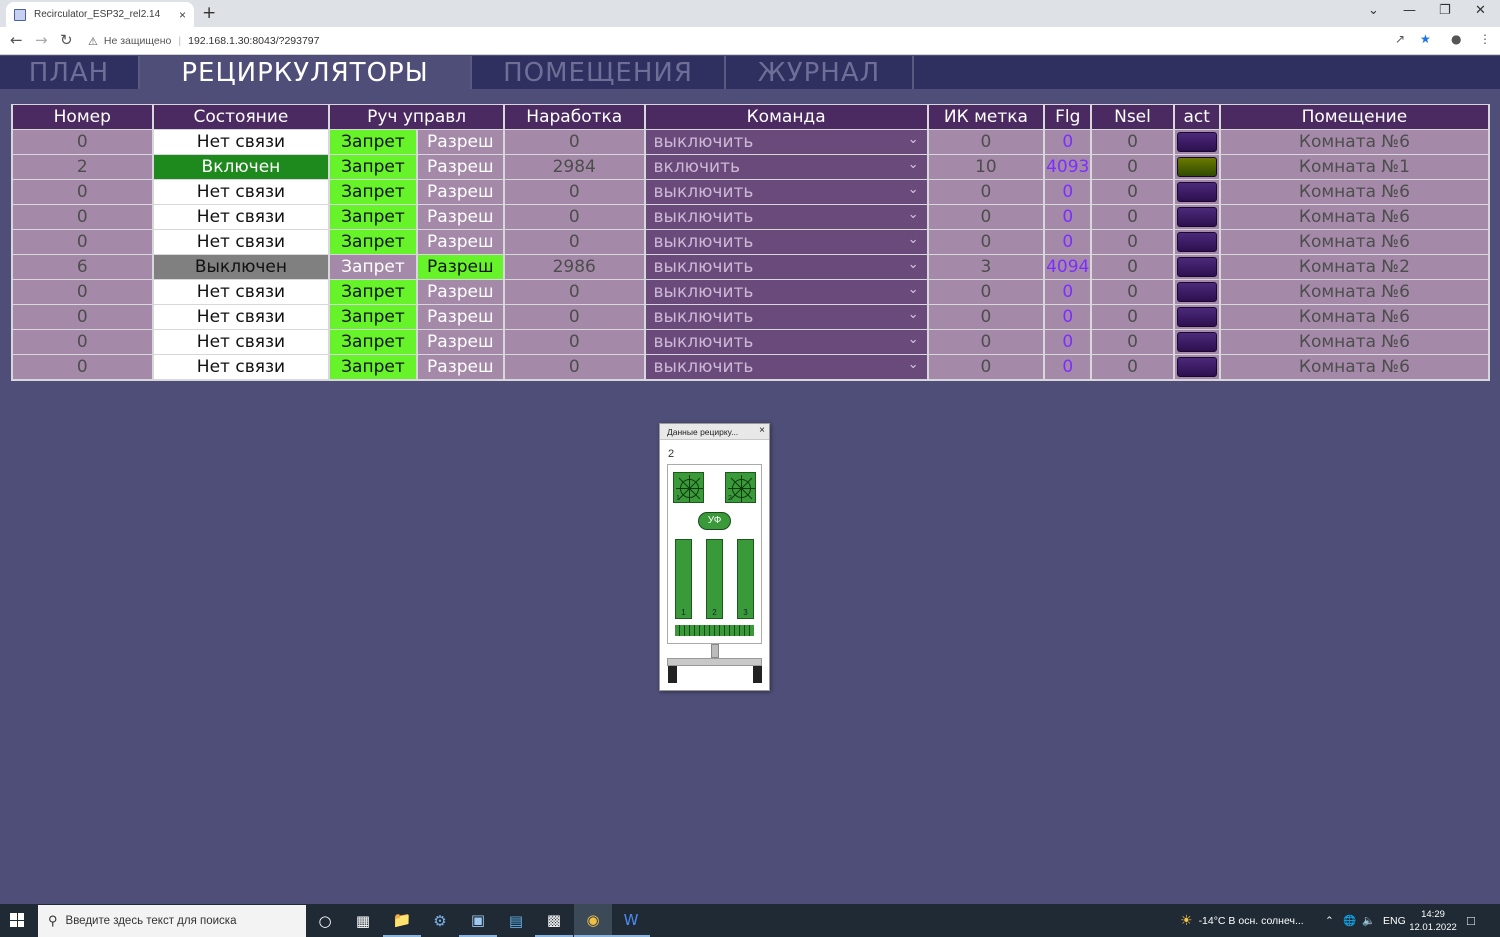  Describe the element at coordinates (402, 920) in the screenshot. I see `file-explorer-icon: 📁` at that location.